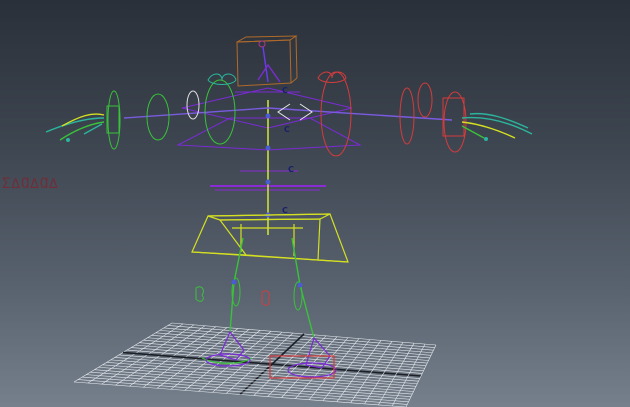 The height and width of the screenshot is (407, 630). Describe the element at coordinates (367, 114) in the screenshot. I see `right-arm-controls` at that location.